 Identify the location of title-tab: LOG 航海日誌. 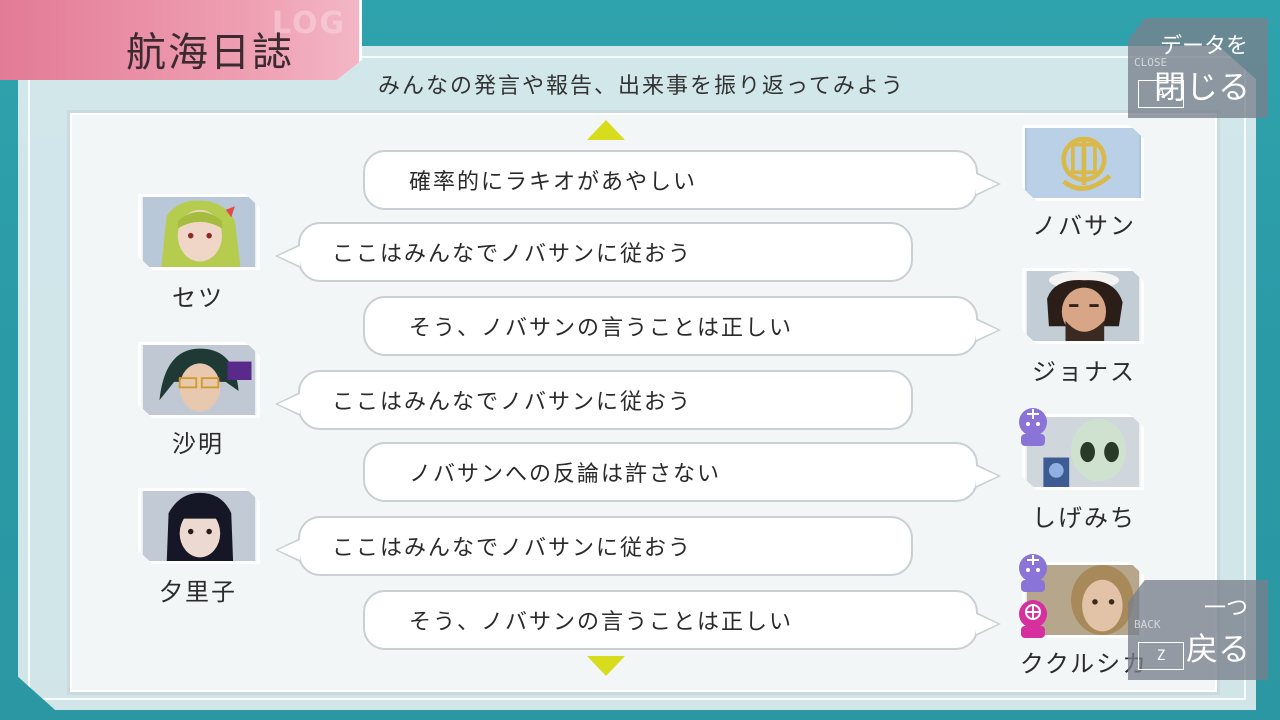
(181, 40).